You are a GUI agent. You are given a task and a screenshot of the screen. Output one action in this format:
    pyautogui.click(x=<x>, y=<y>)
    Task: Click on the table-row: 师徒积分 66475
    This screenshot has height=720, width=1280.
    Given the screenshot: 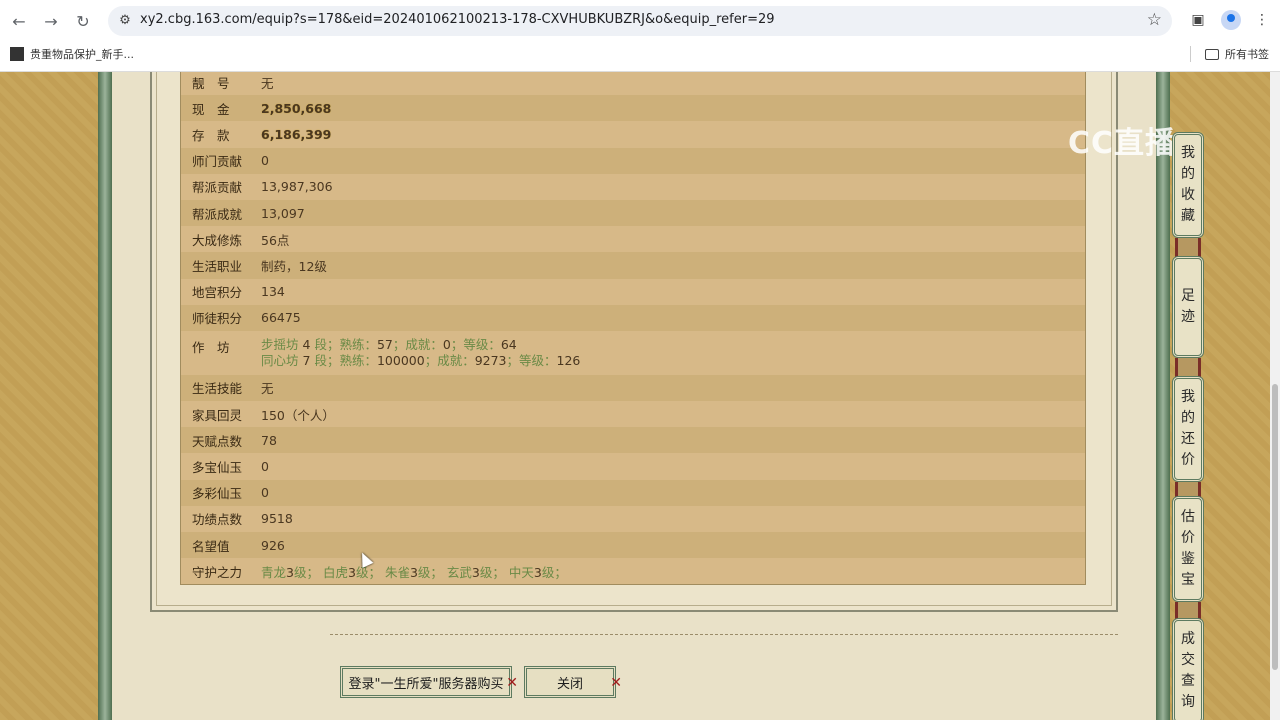 What is the action you would take?
    pyautogui.click(x=633, y=317)
    